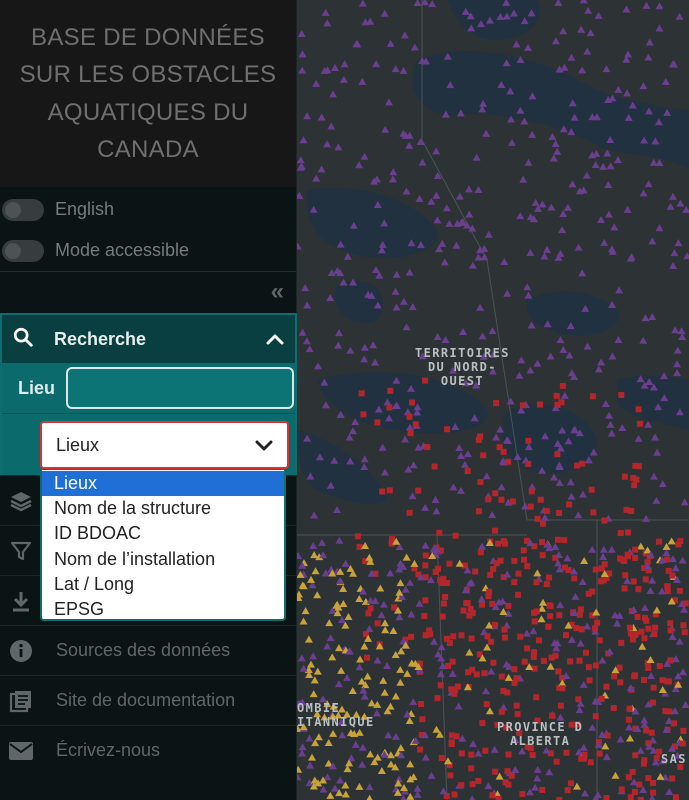 This screenshot has width=689, height=800. Describe the element at coordinates (163, 584) in the screenshot. I see `search-type-option: Lat / Long` at that location.